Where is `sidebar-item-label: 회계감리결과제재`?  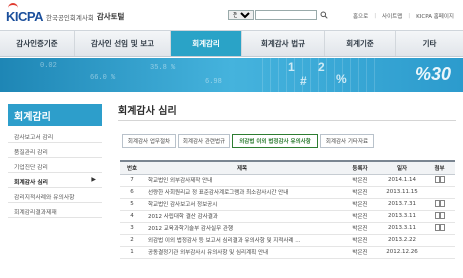 sidebar-item-label: 회계감리결과제재 is located at coordinates (35, 213).